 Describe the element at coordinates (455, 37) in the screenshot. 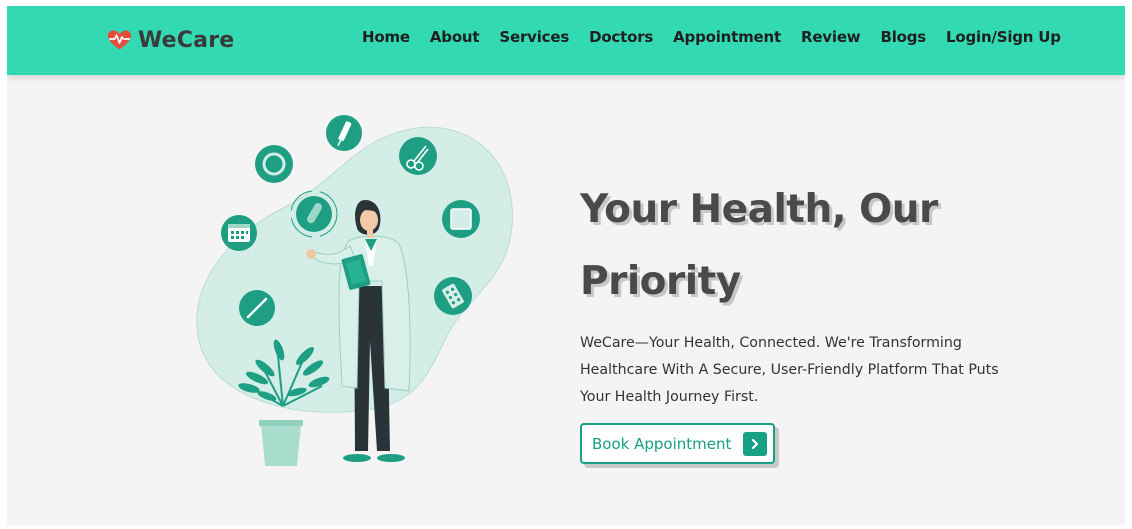

I see `nav-about: About` at that location.